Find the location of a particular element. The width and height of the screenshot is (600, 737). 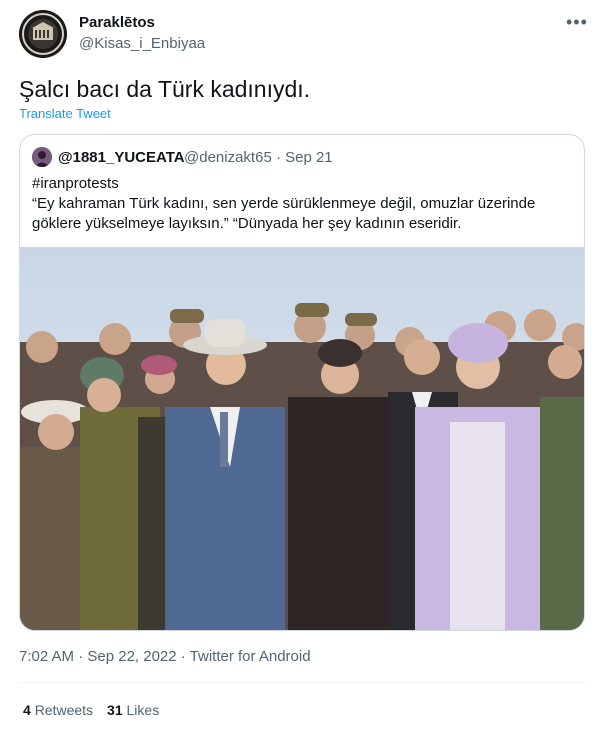

likes-count: 31 is located at coordinates (115, 710).